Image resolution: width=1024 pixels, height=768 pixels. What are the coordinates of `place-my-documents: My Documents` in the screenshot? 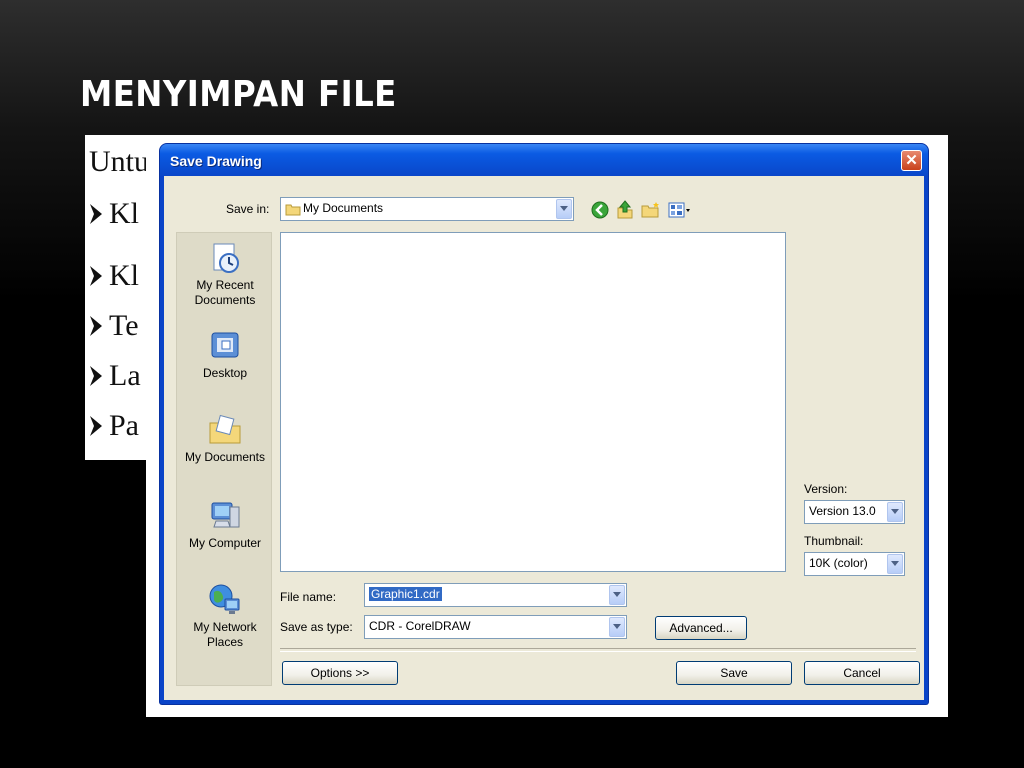 It's located at (225, 439).